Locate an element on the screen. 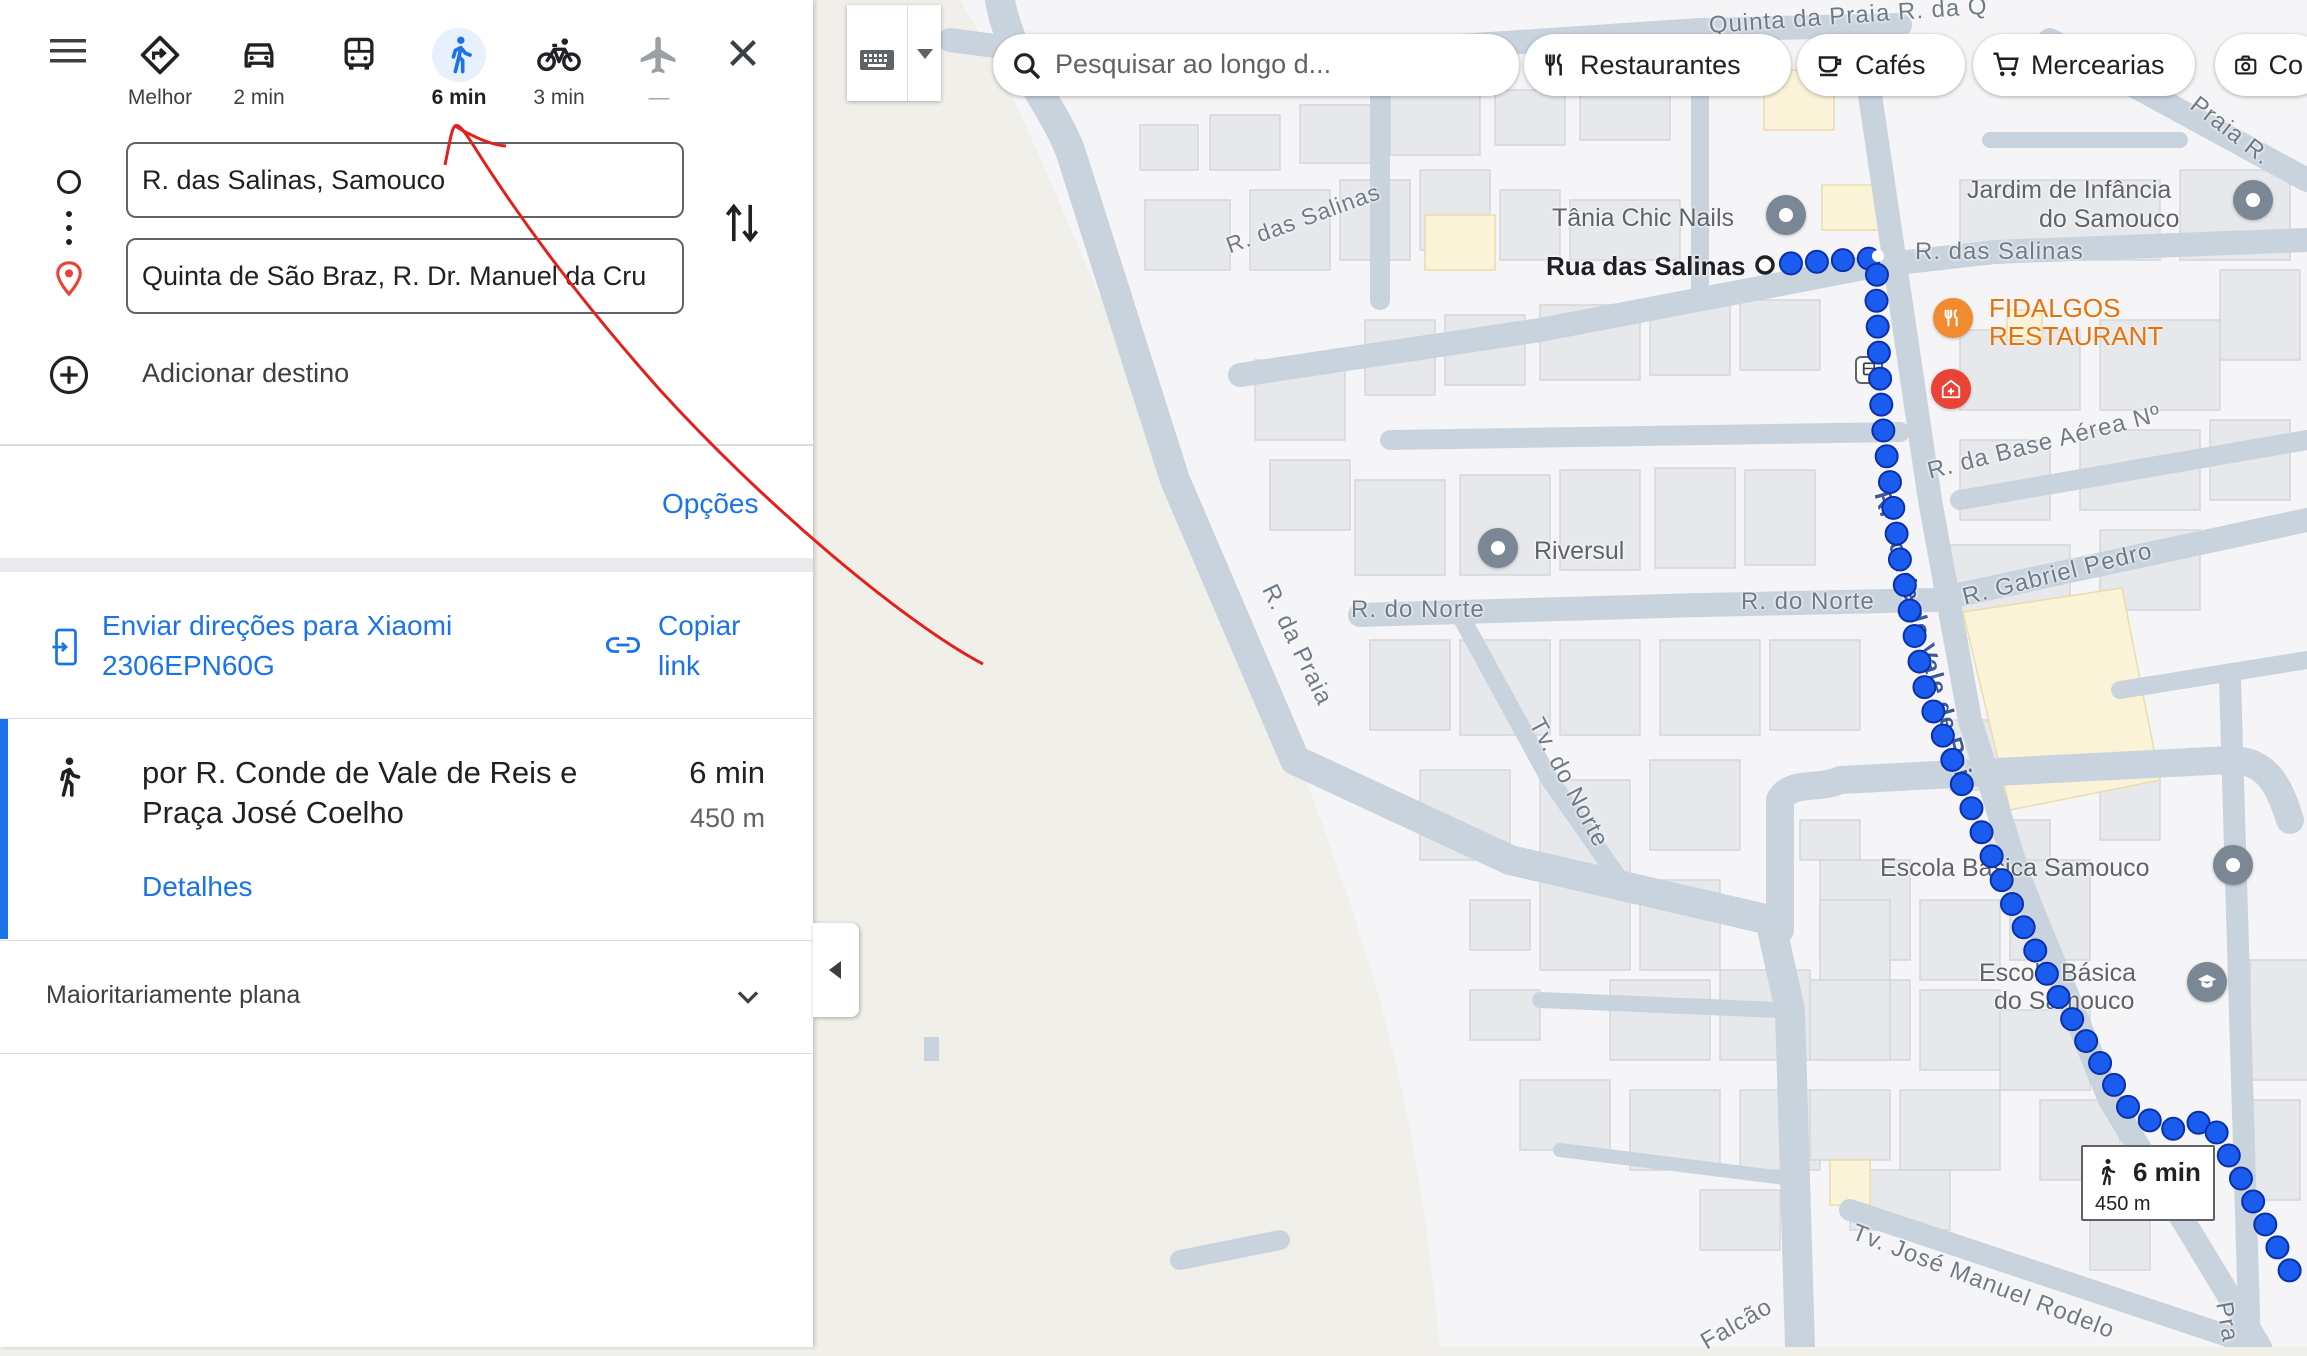 The image size is (2307, 1356). keyboard-button is located at coordinates (894, 53).